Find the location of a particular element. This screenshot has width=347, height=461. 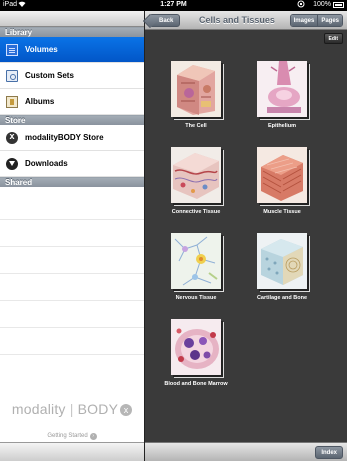

muscle-tissue-thumbnail is located at coordinates (282, 175).